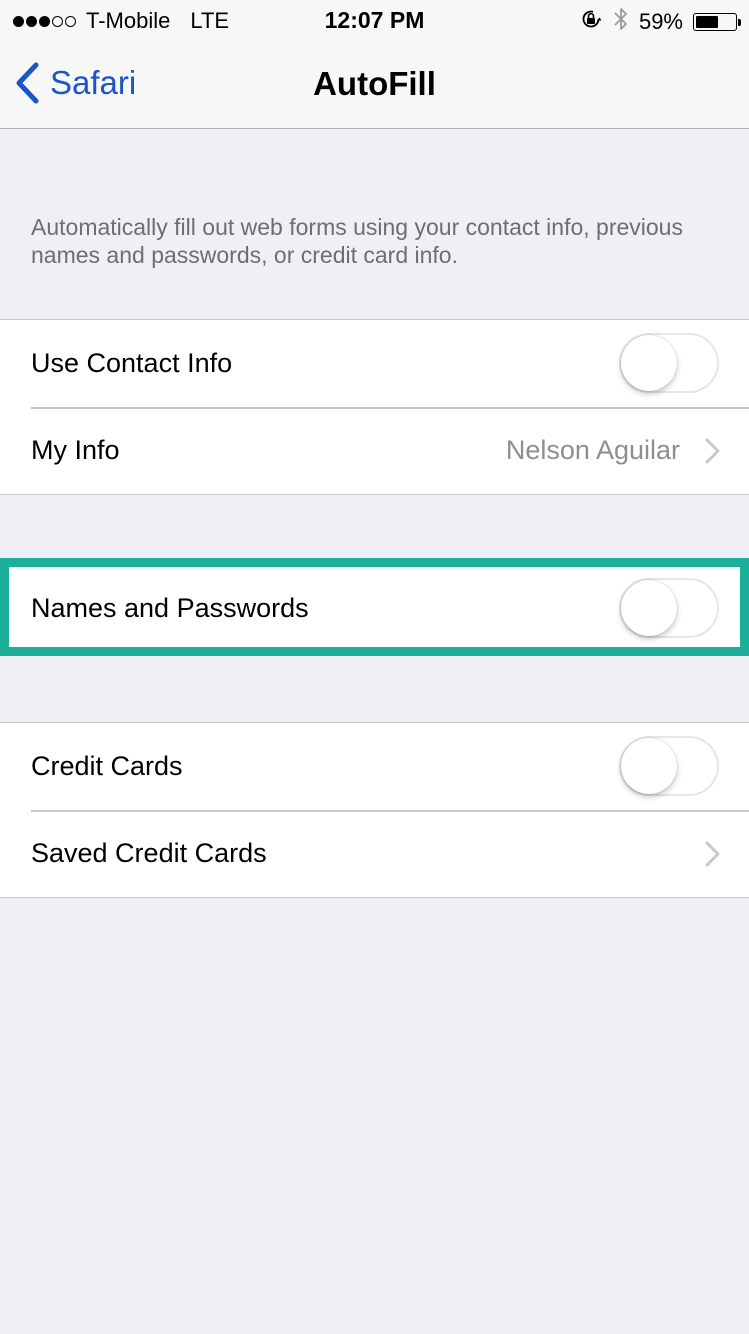 The width and height of the screenshot is (749, 1334). Describe the element at coordinates (170, 607) in the screenshot. I see `row-label: Names and Passwords` at that location.